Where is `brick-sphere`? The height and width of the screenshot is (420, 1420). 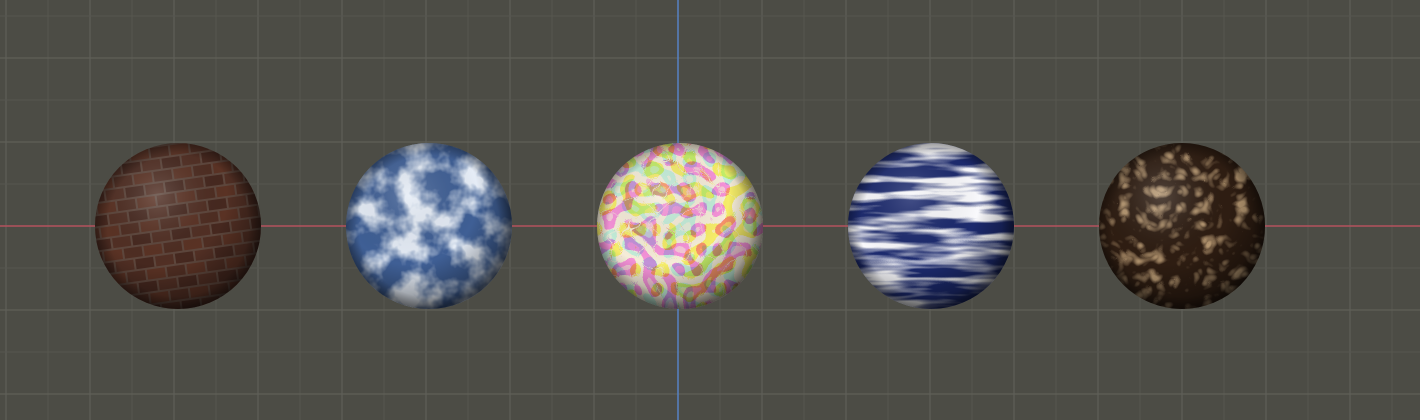
brick-sphere is located at coordinates (180, 228).